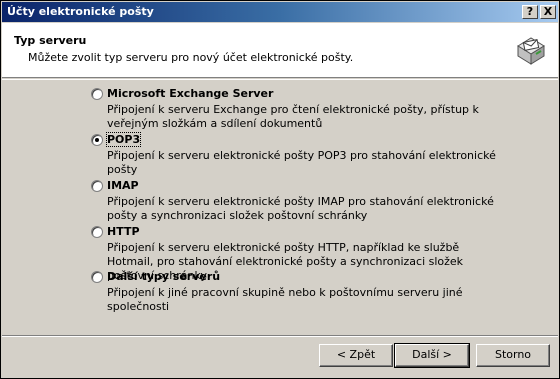 The width and height of the screenshot is (560, 379). What do you see at coordinates (164, 276) in the screenshot?
I see `option-label: Další typy serverů` at bounding box center [164, 276].